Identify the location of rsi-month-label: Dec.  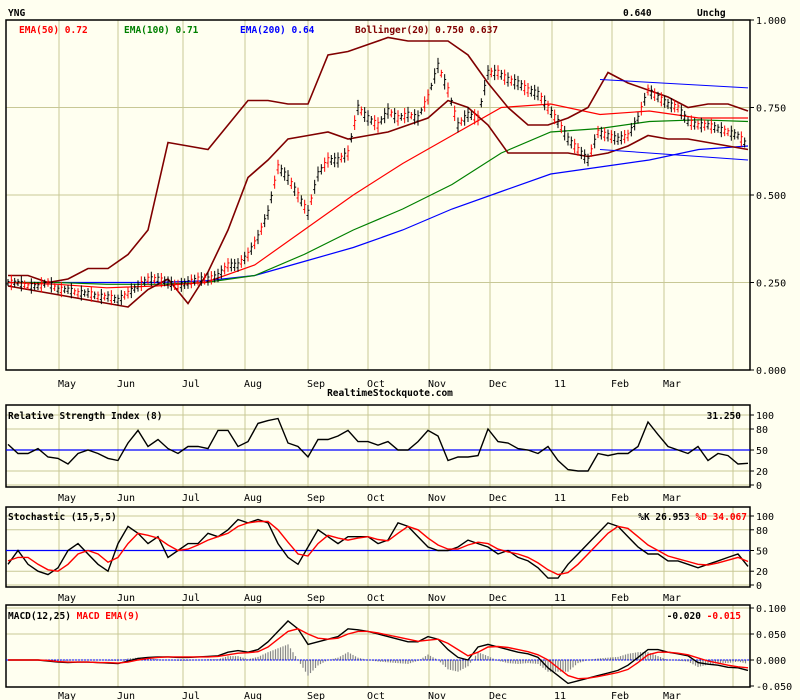
(498, 498).